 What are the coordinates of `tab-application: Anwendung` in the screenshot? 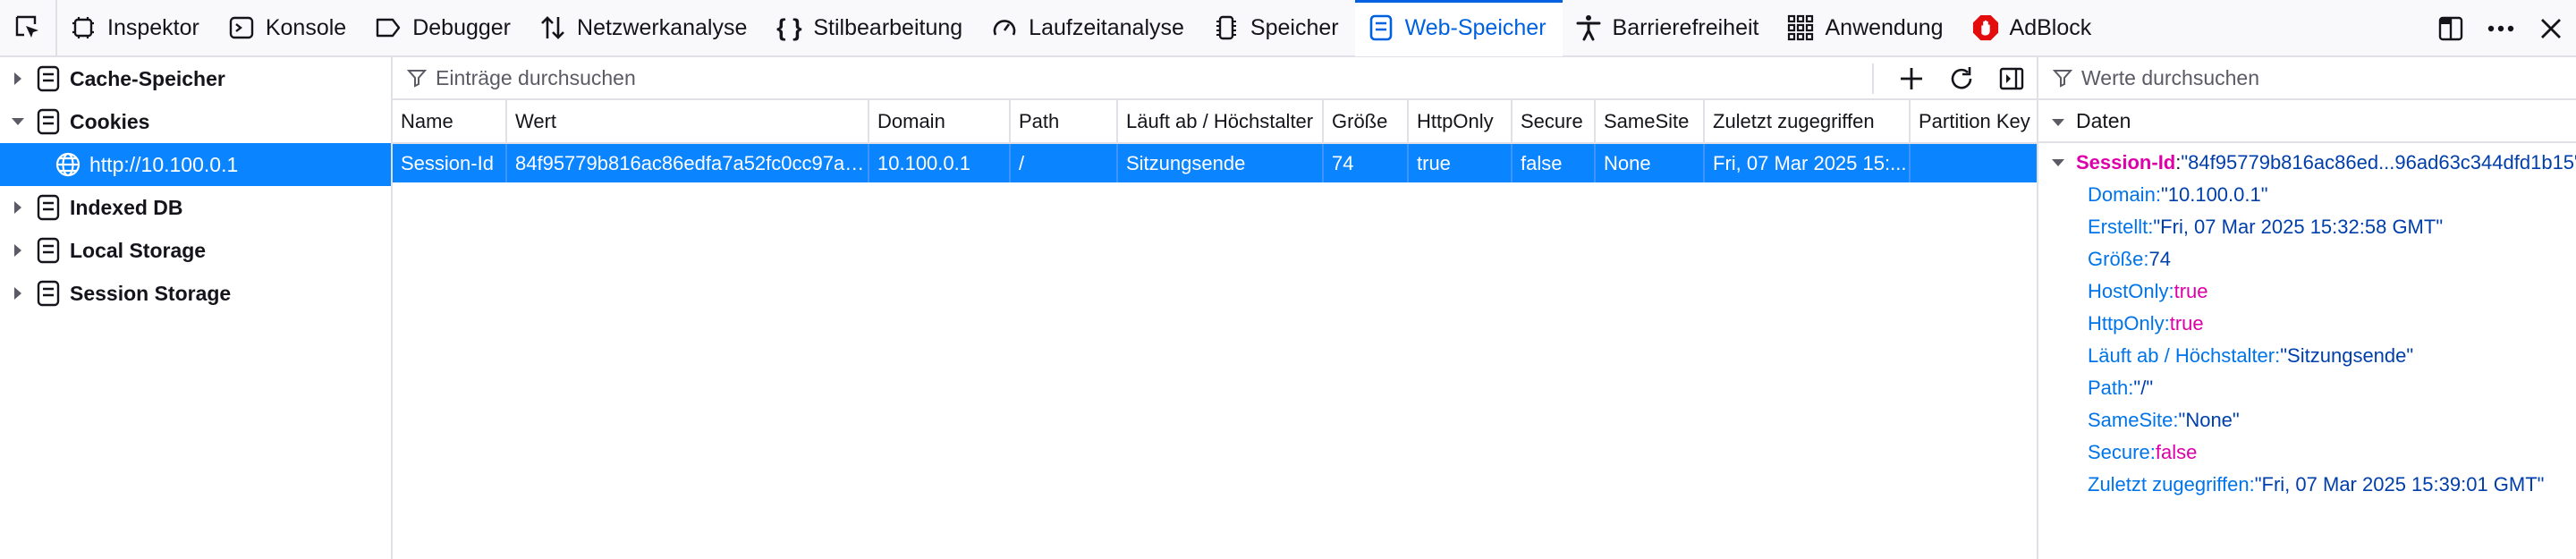 It's located at (1867, 28).